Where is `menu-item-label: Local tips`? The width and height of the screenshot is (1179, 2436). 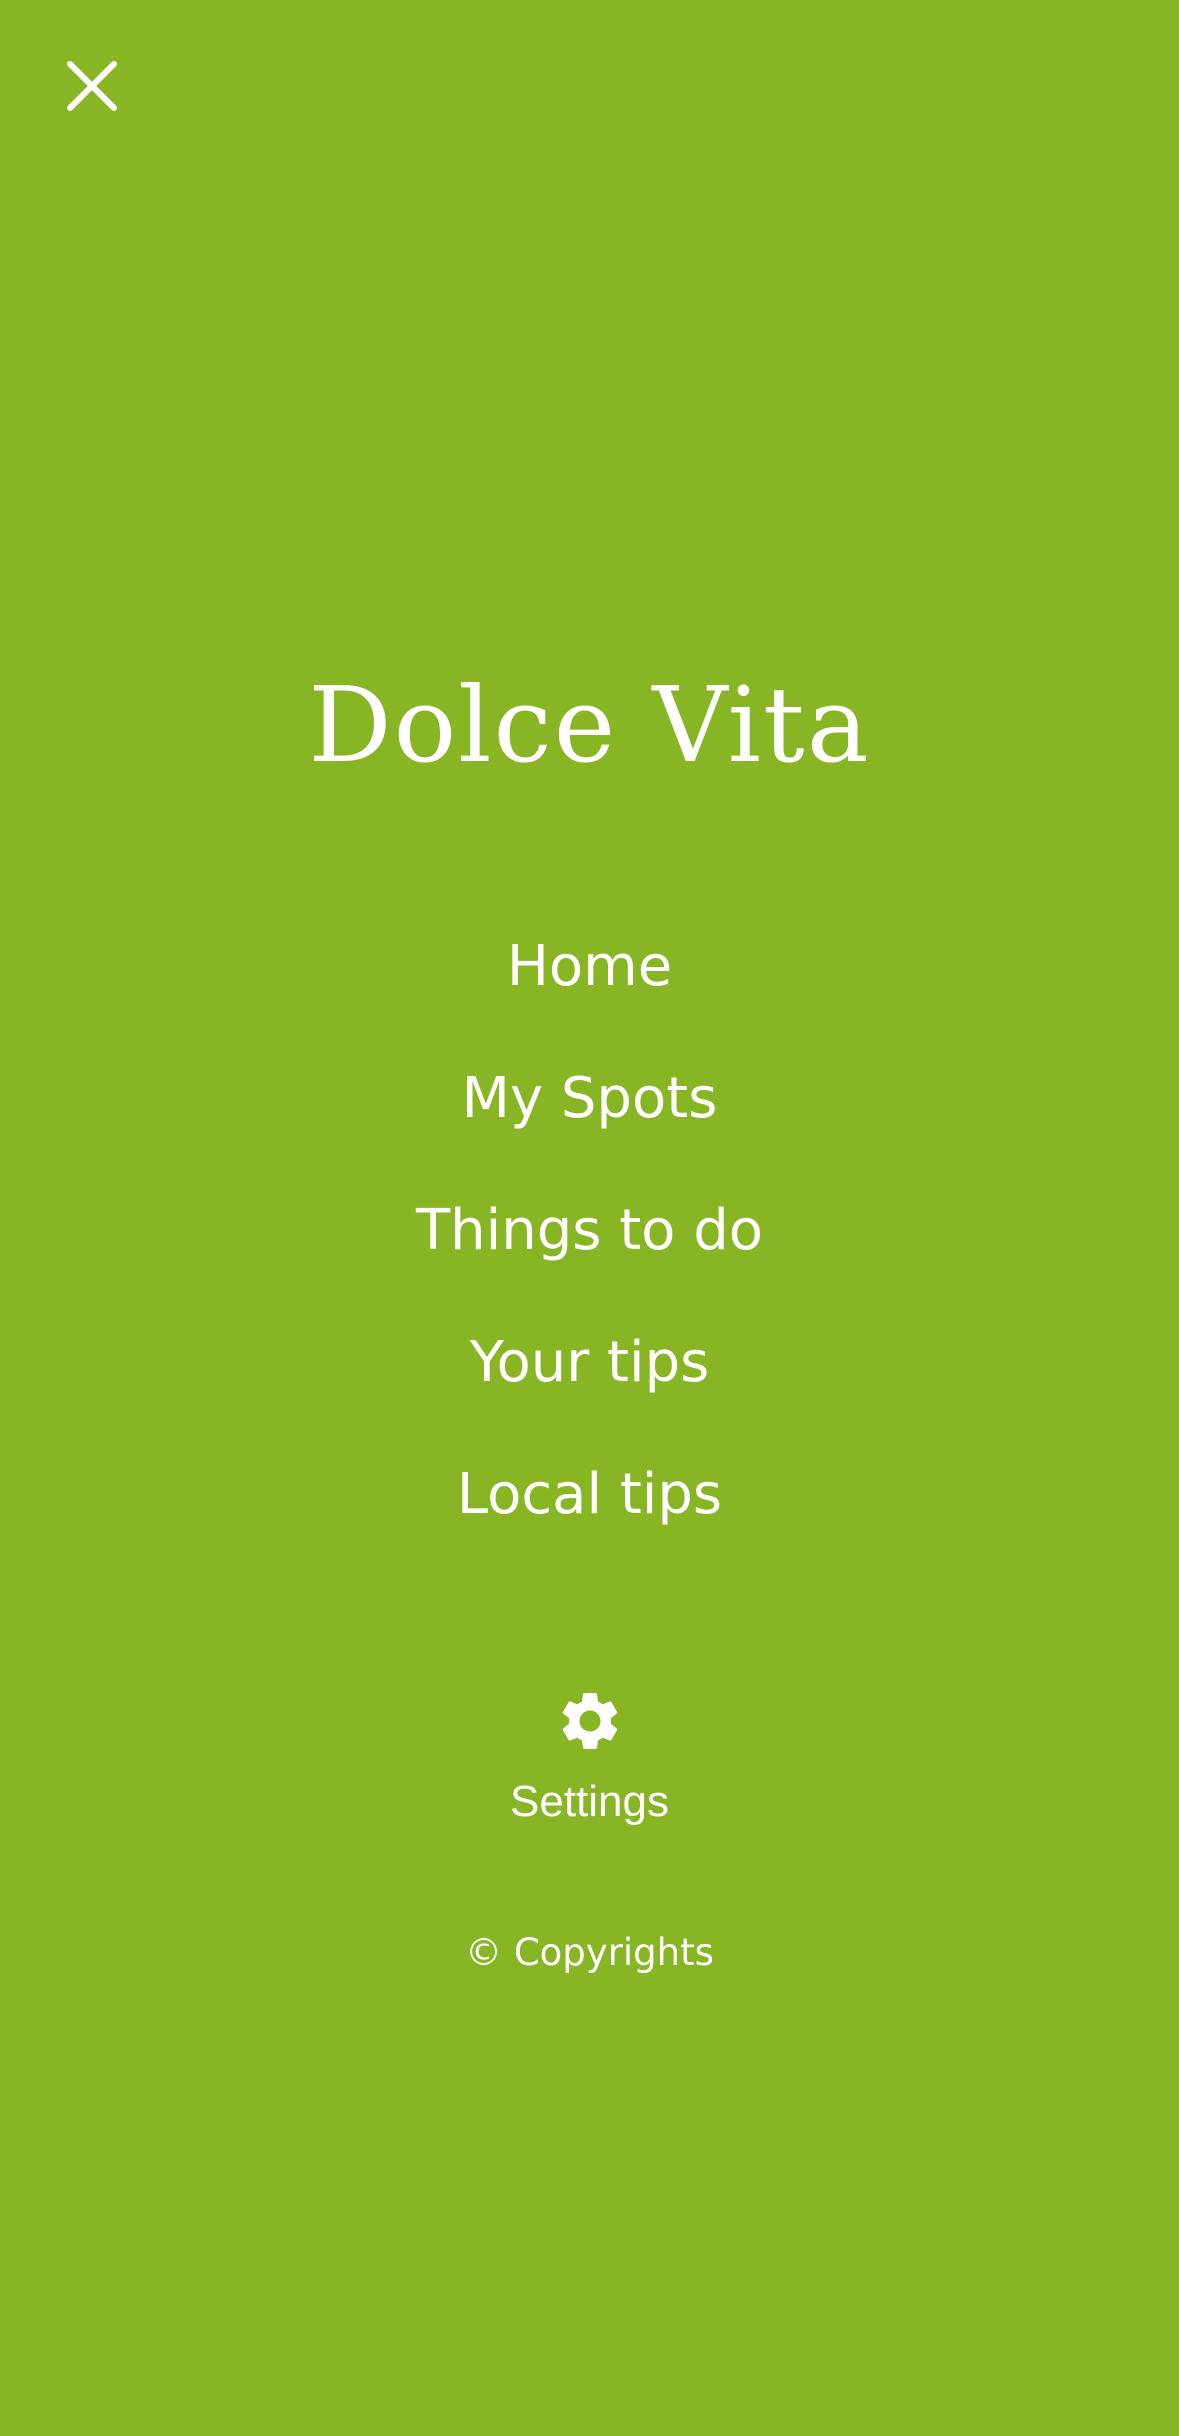
menu-item-label: Local tips is located at coordinates (589, 1494).